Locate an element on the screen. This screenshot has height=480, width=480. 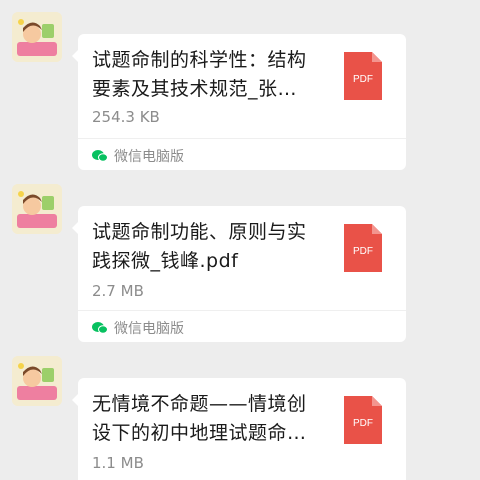
file-message-bubble: 无情境不命题——情境创设下的初中地理试题命… 1.1 MB PDF is located at coordinates (239, 429).